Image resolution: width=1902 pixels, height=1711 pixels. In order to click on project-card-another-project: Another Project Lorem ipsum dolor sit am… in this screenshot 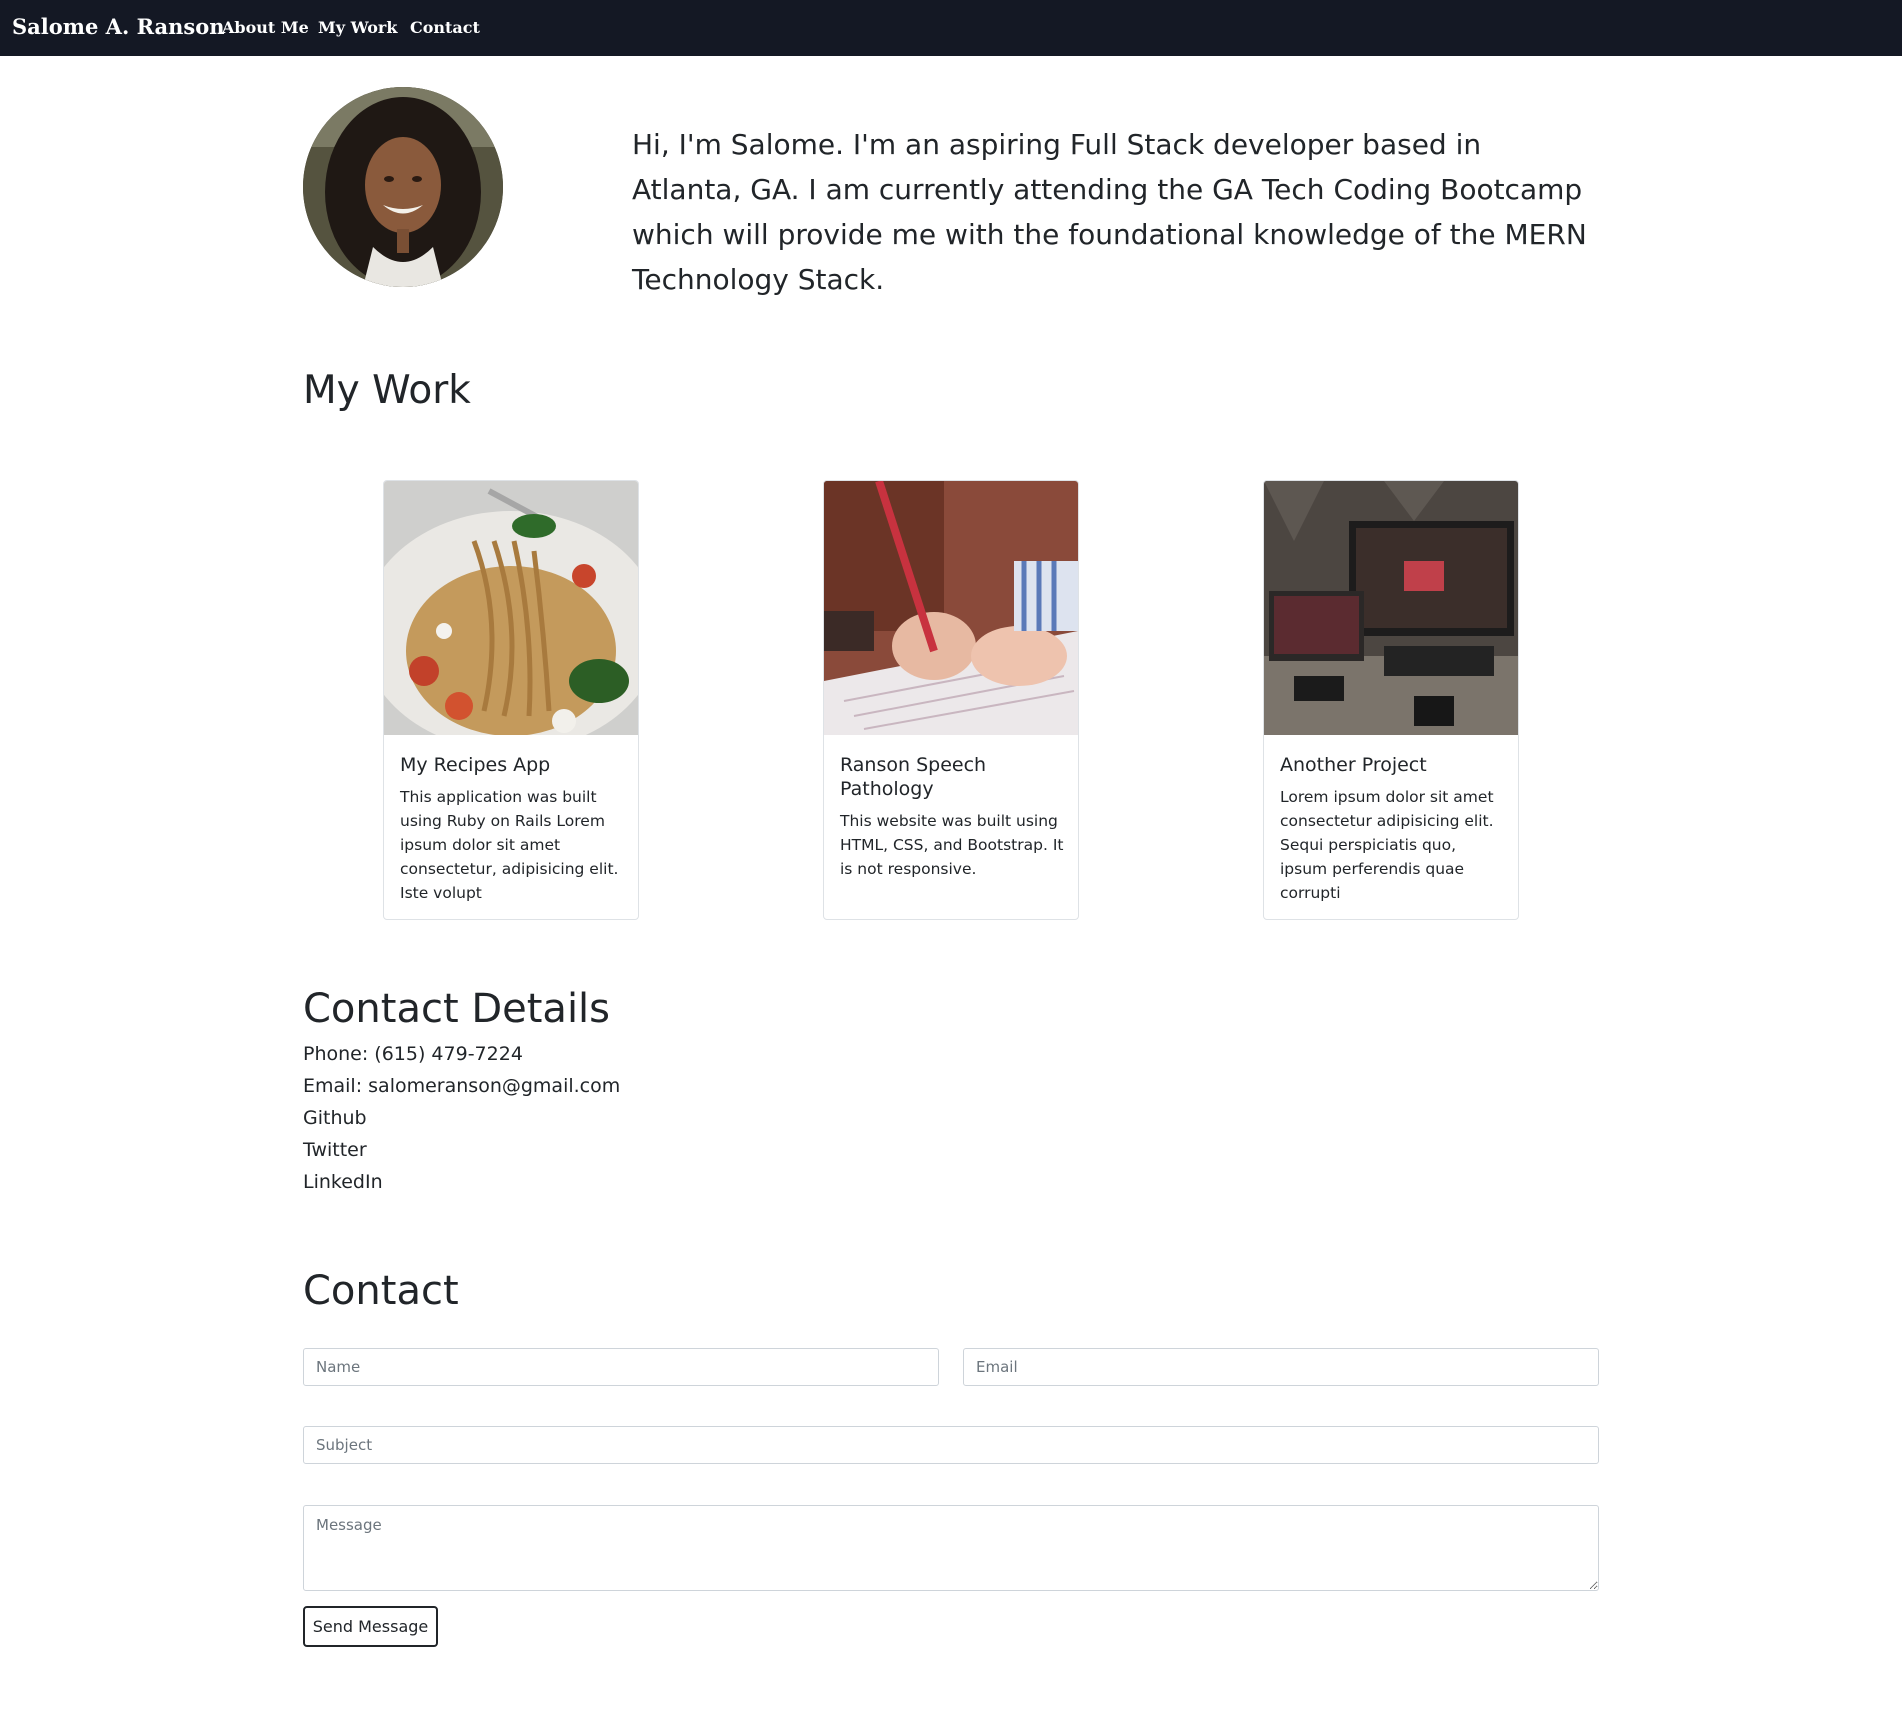, I will do `click(1391, 700)`.